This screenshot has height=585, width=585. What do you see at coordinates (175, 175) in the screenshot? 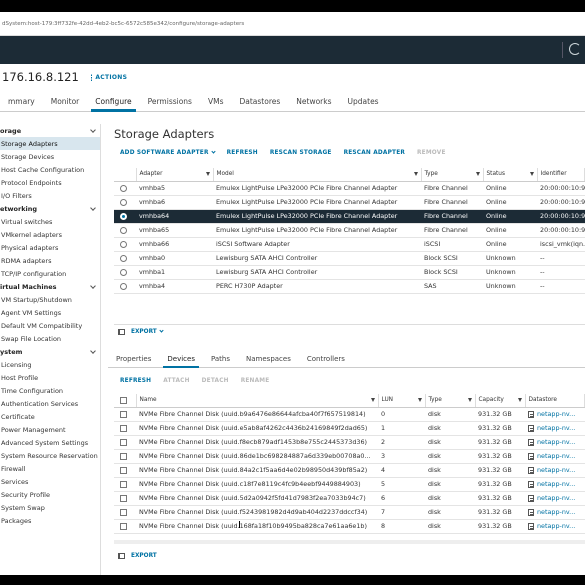
I see `column-header-adapter: Adapter` at bounding box center [175, 175].